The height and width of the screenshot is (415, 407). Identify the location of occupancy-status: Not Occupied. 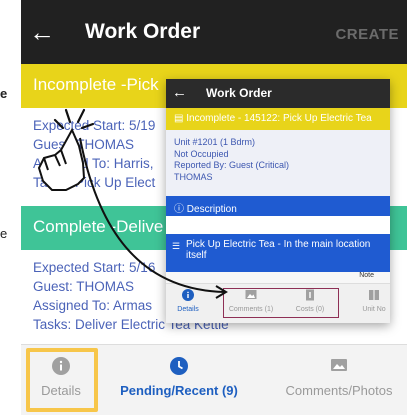
(201, 153).